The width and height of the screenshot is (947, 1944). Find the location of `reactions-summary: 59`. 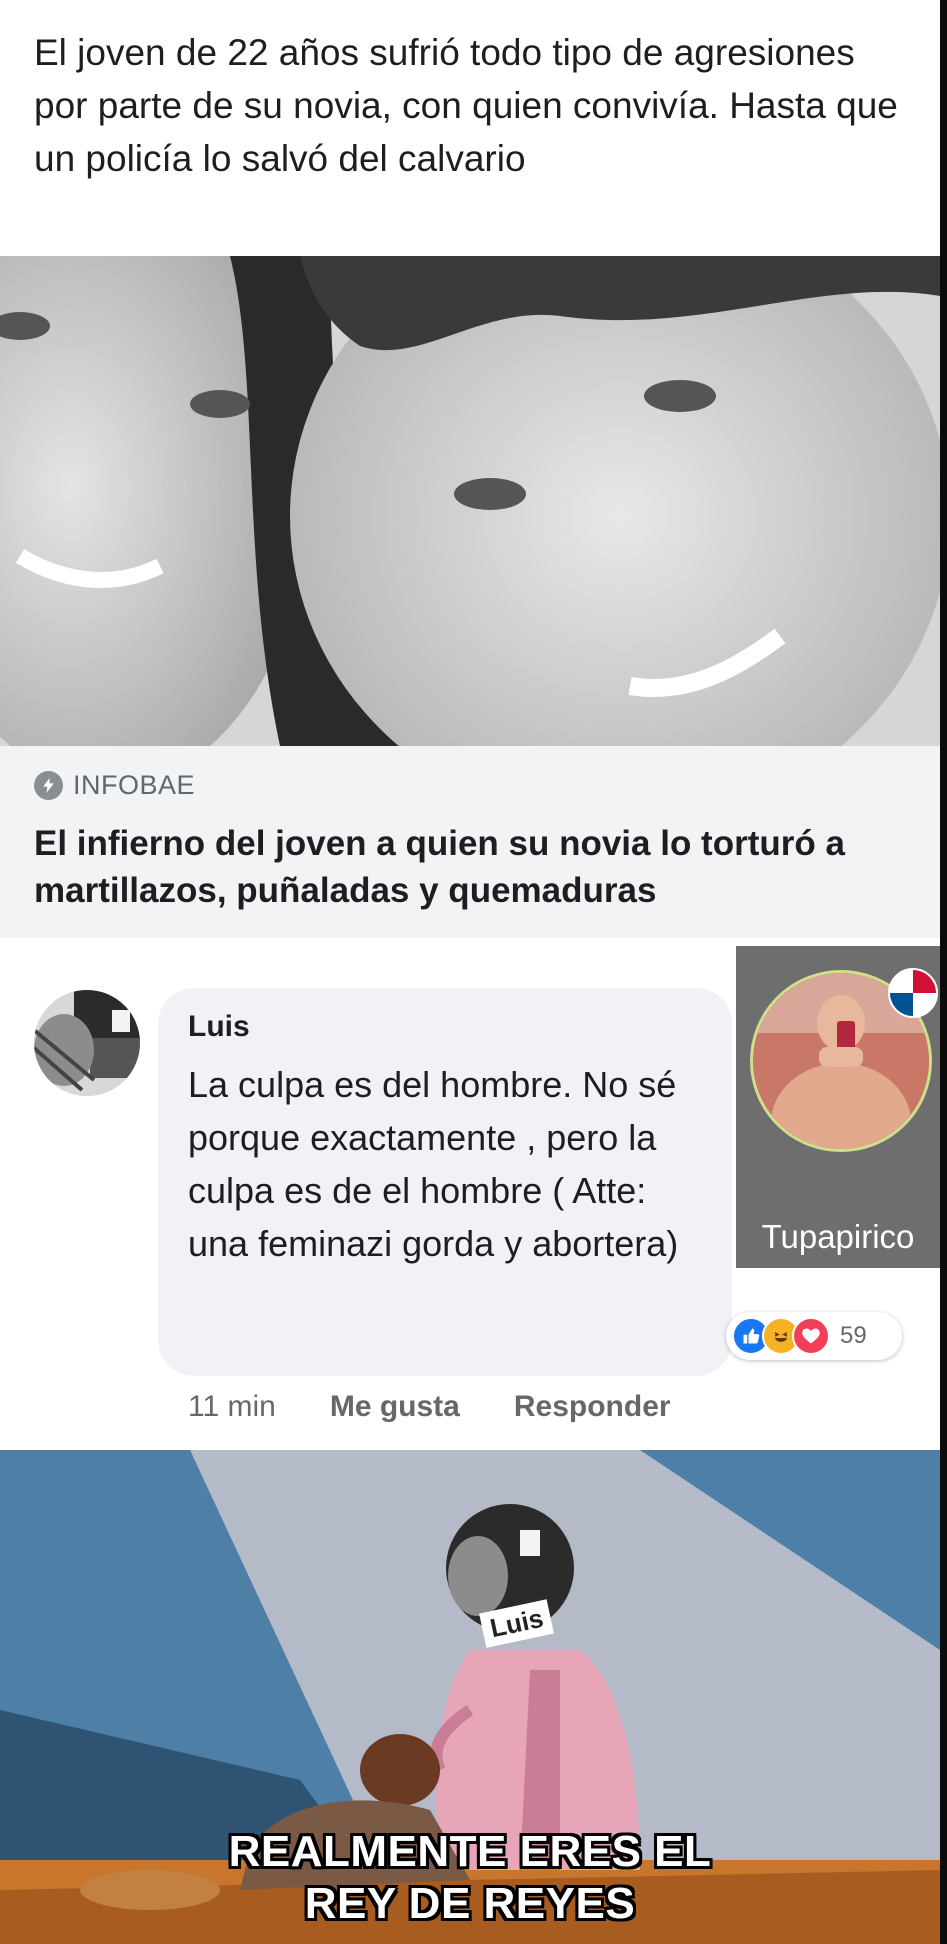

reactions-summary: 59 is located at coordinates (814, 1336).